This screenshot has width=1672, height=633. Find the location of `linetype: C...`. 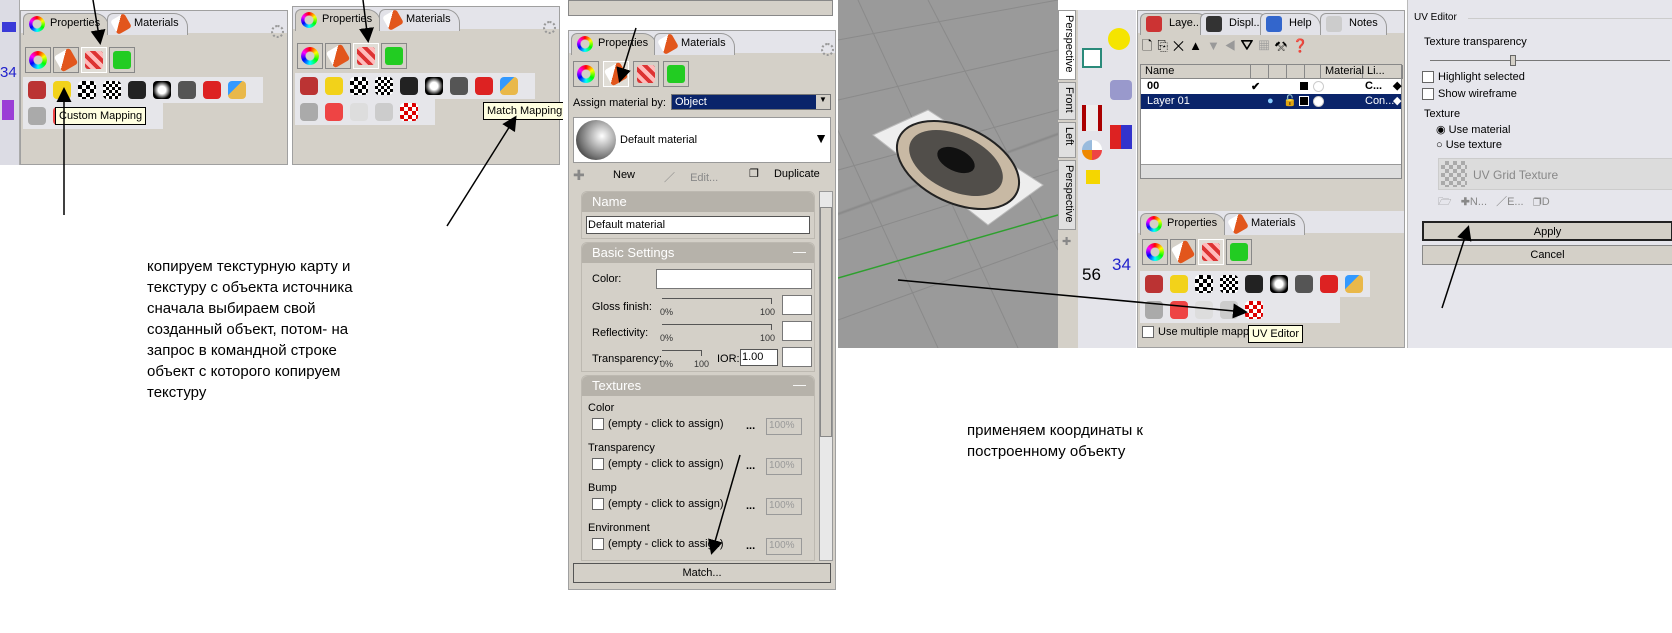

linetype: C... is located at coordinates (1373, 86).